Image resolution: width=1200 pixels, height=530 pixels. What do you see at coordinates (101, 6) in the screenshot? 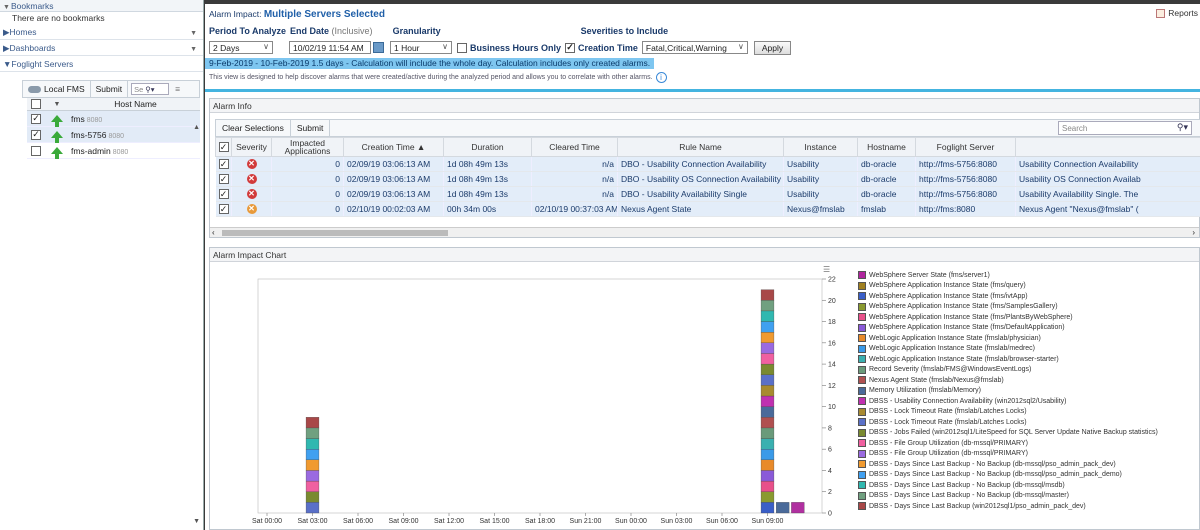
I see `bookmarks-header: ▼Bookmarks` at bounding box center [101, 6].